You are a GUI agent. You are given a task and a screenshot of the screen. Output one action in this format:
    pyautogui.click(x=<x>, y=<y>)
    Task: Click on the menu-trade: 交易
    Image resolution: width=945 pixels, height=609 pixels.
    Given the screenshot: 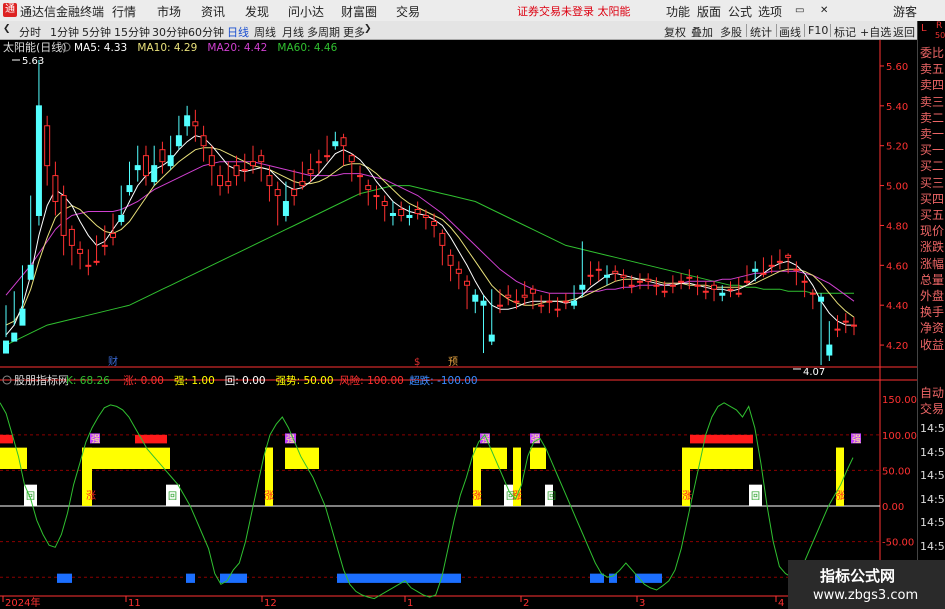 What is the action you would take?
    pyautogui.click(x=408, y=11)
    